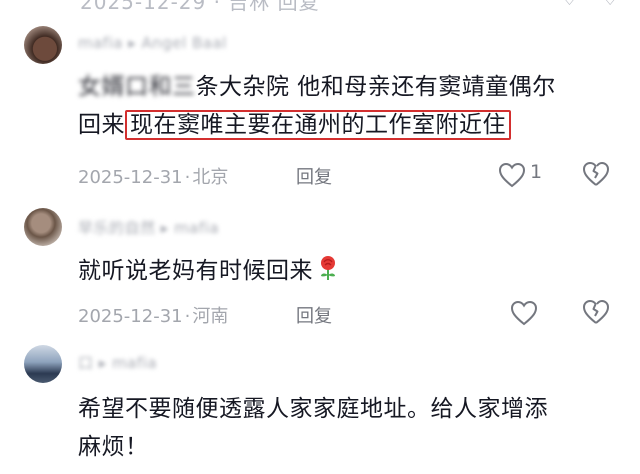 Image resolution: width=640 pixels, height=474 pixels. Describe the element at coordinates (536, 172) in the screenshot. I see `like-count: 1` at that location.